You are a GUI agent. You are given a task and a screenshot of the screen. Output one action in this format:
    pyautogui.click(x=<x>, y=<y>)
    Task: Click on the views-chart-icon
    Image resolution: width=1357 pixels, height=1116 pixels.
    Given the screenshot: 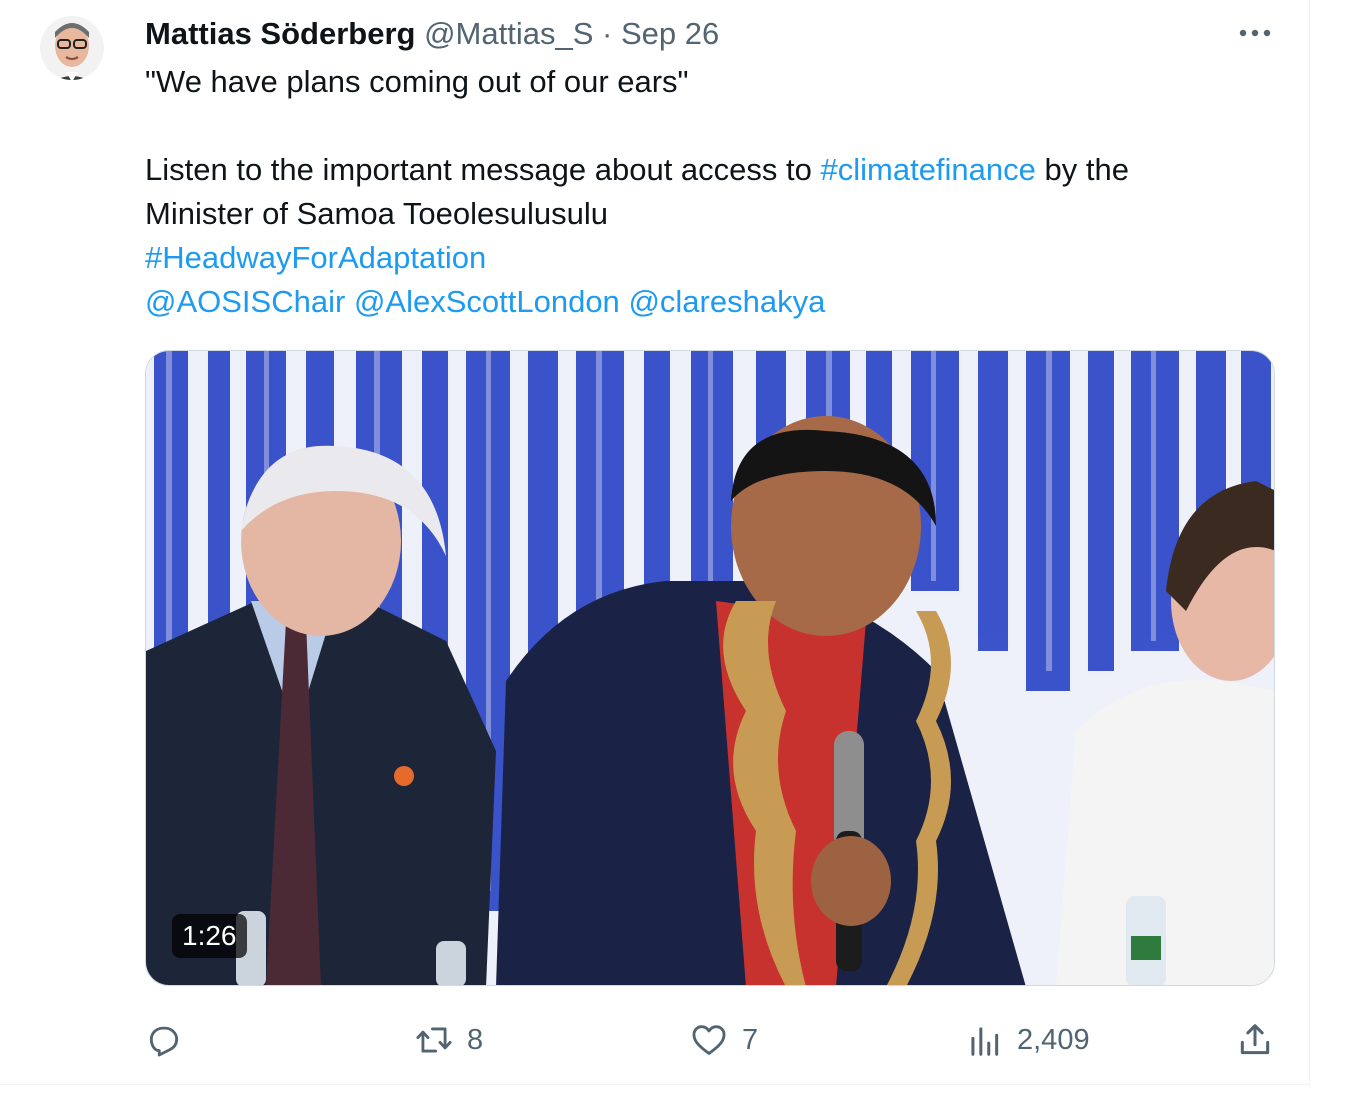 What is the action you would take?
    pyautogui.click(x=985, y=1041)
    